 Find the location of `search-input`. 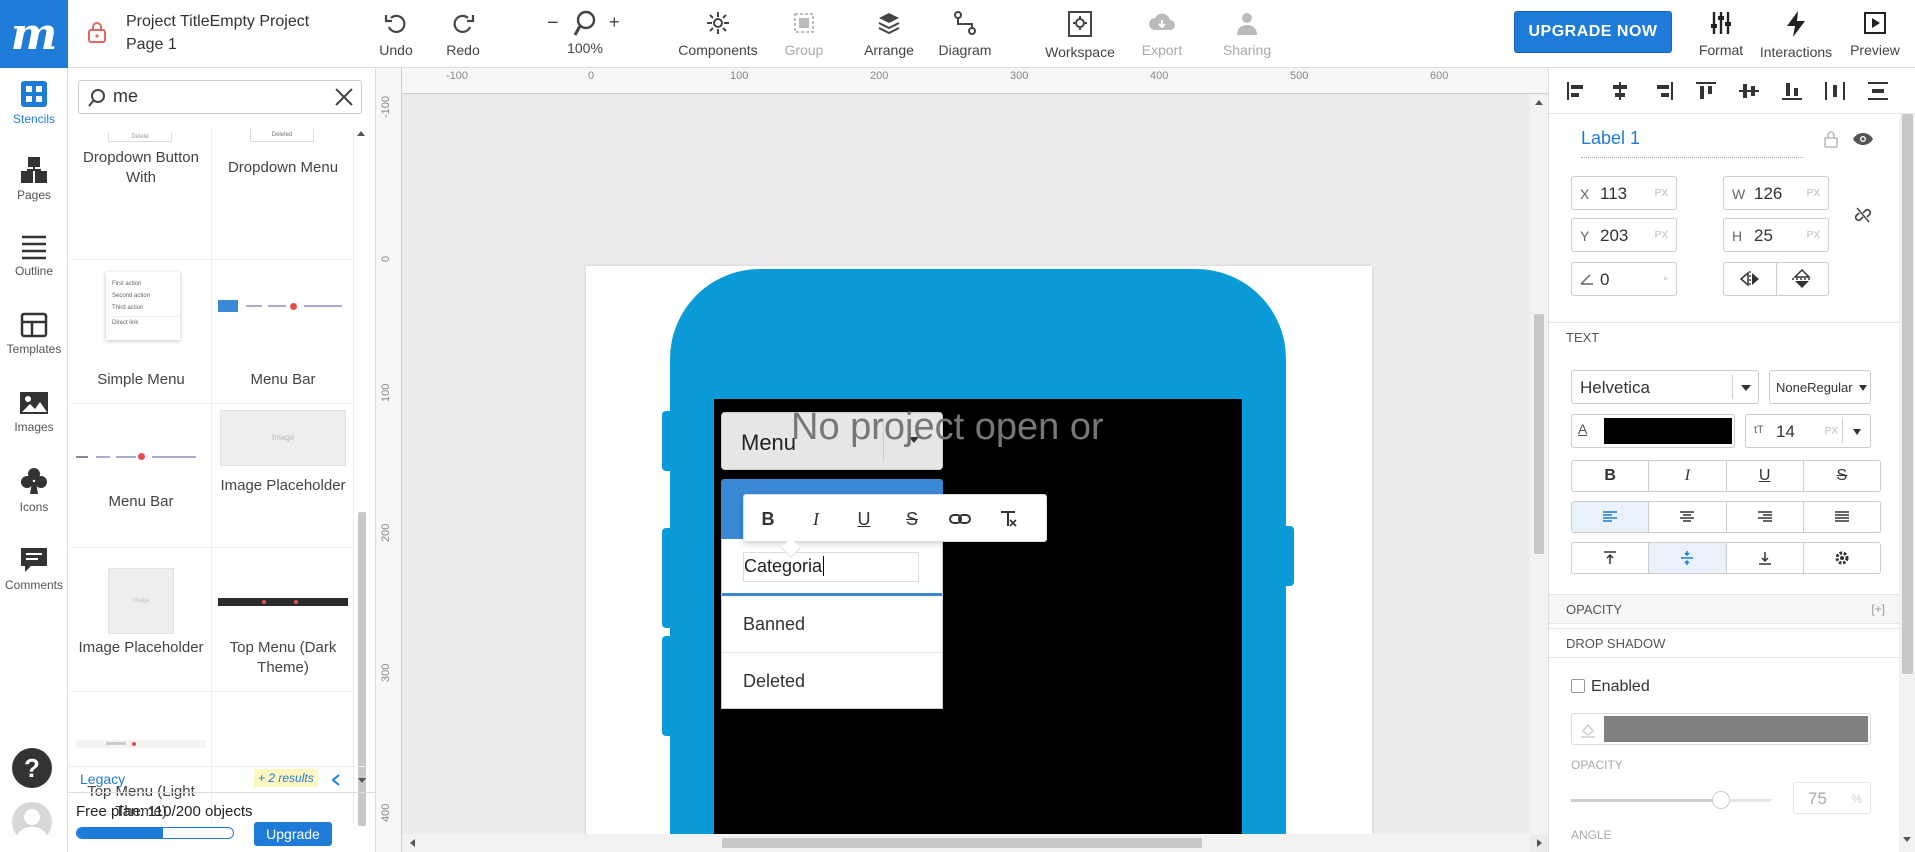

search-input is located at coordinates (213, 96).